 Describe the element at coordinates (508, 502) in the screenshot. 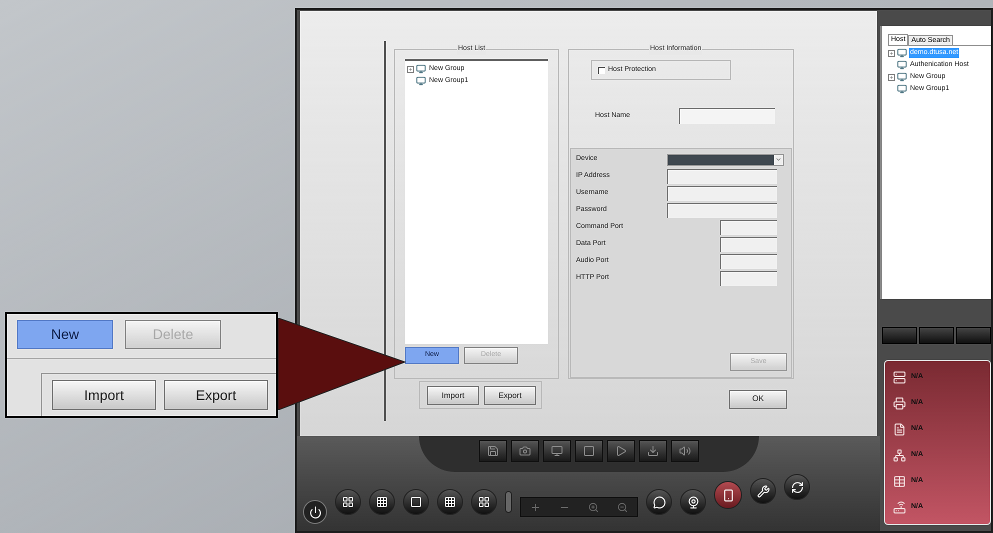

I see `slider-handle` at that location.